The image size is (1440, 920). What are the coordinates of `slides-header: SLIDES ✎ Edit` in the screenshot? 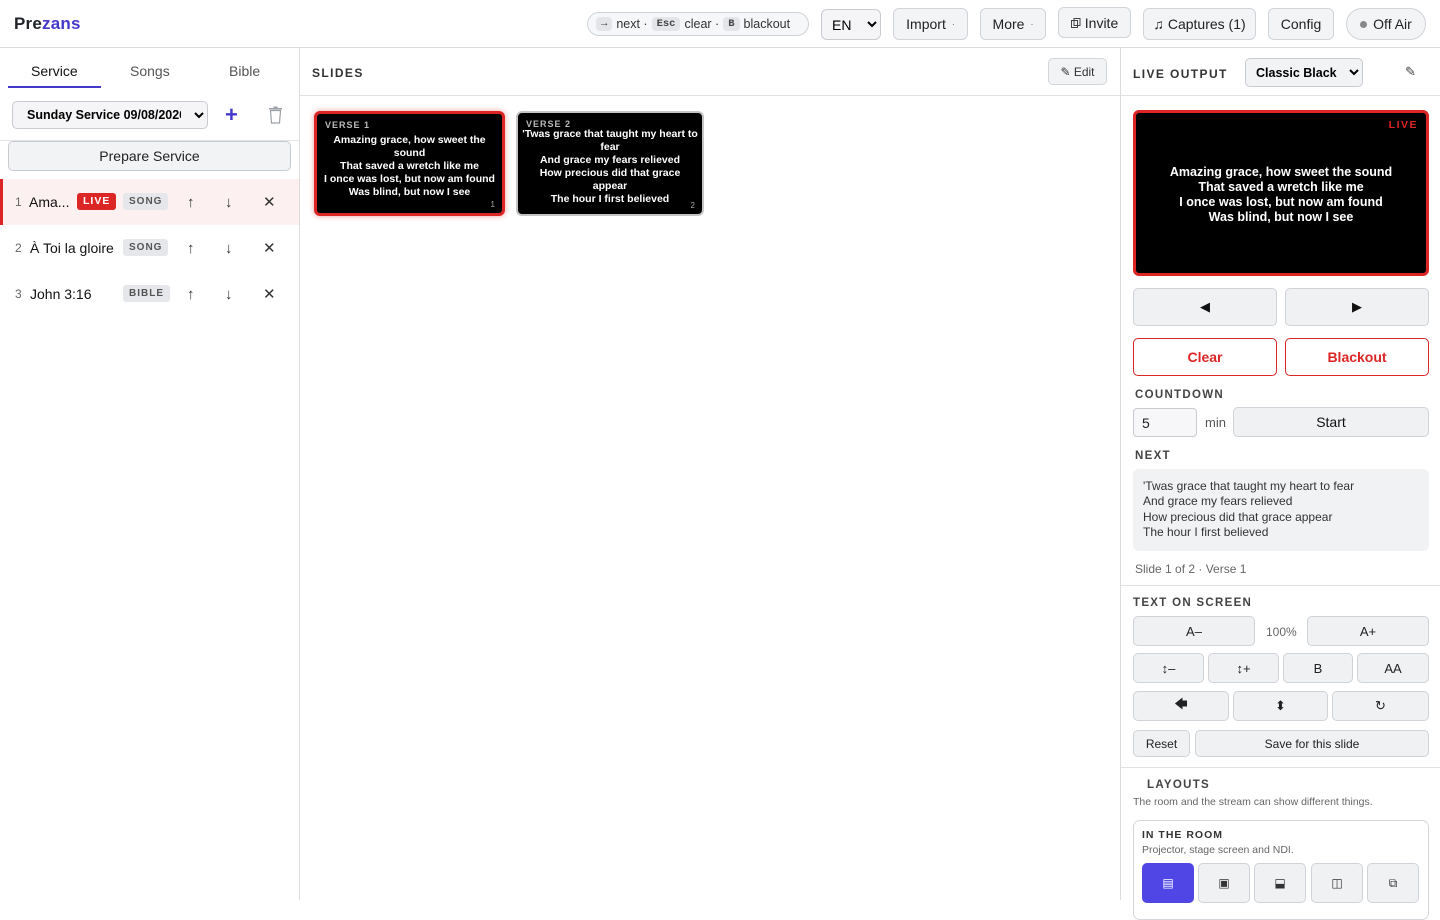 It's located at (710, 72).